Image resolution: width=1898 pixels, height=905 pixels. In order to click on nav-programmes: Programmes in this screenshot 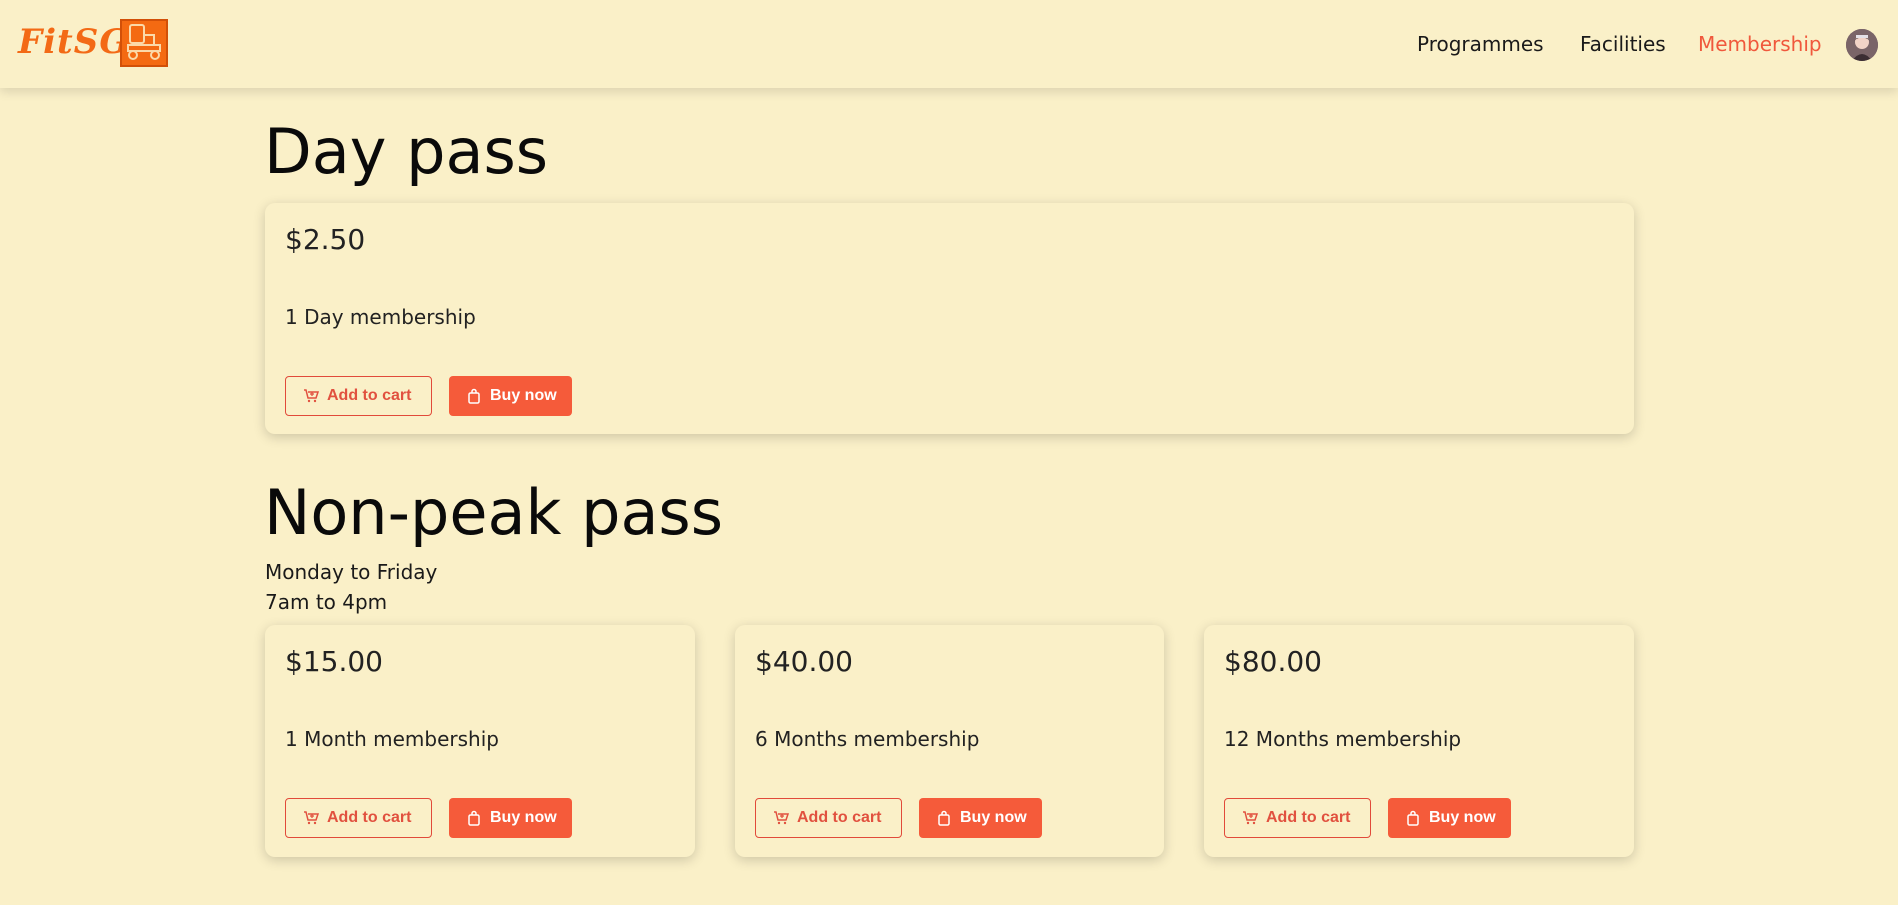, I will do `click(1480, 44)`.